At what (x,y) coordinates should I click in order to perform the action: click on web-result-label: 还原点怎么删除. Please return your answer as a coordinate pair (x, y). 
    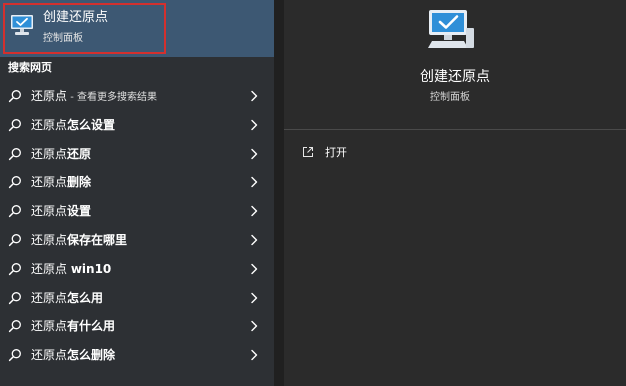
    Looking at the image, I should click on (73, 355).